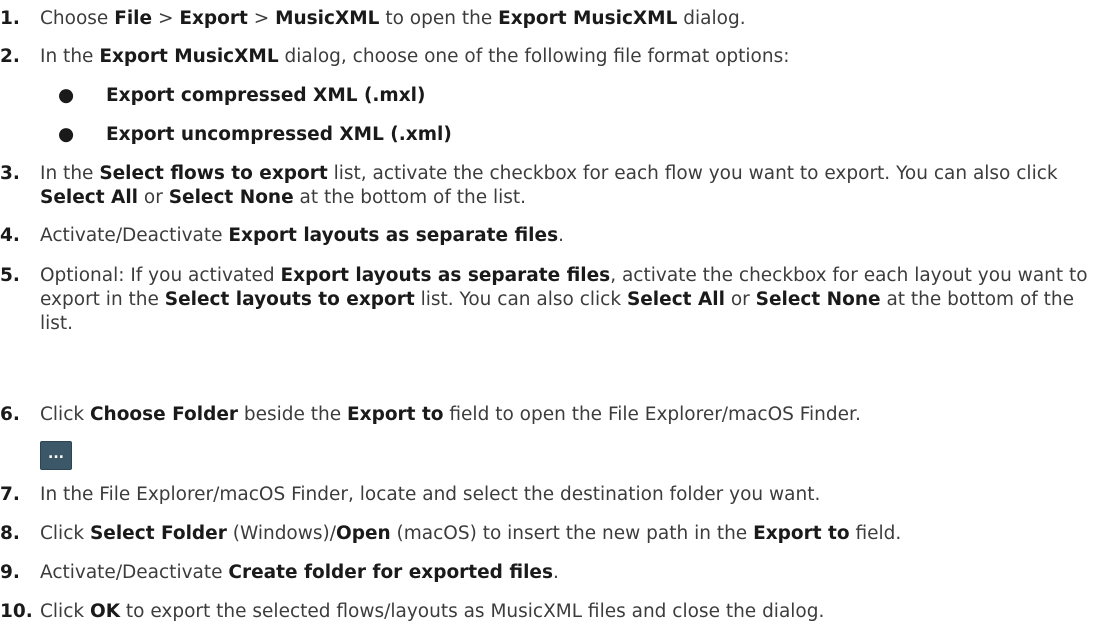 This screenshot has width=1112, height=640. Describe the element at coordinates (289, 299) in the screenshot. I see `ui-term: Select layouts to export` at that location.